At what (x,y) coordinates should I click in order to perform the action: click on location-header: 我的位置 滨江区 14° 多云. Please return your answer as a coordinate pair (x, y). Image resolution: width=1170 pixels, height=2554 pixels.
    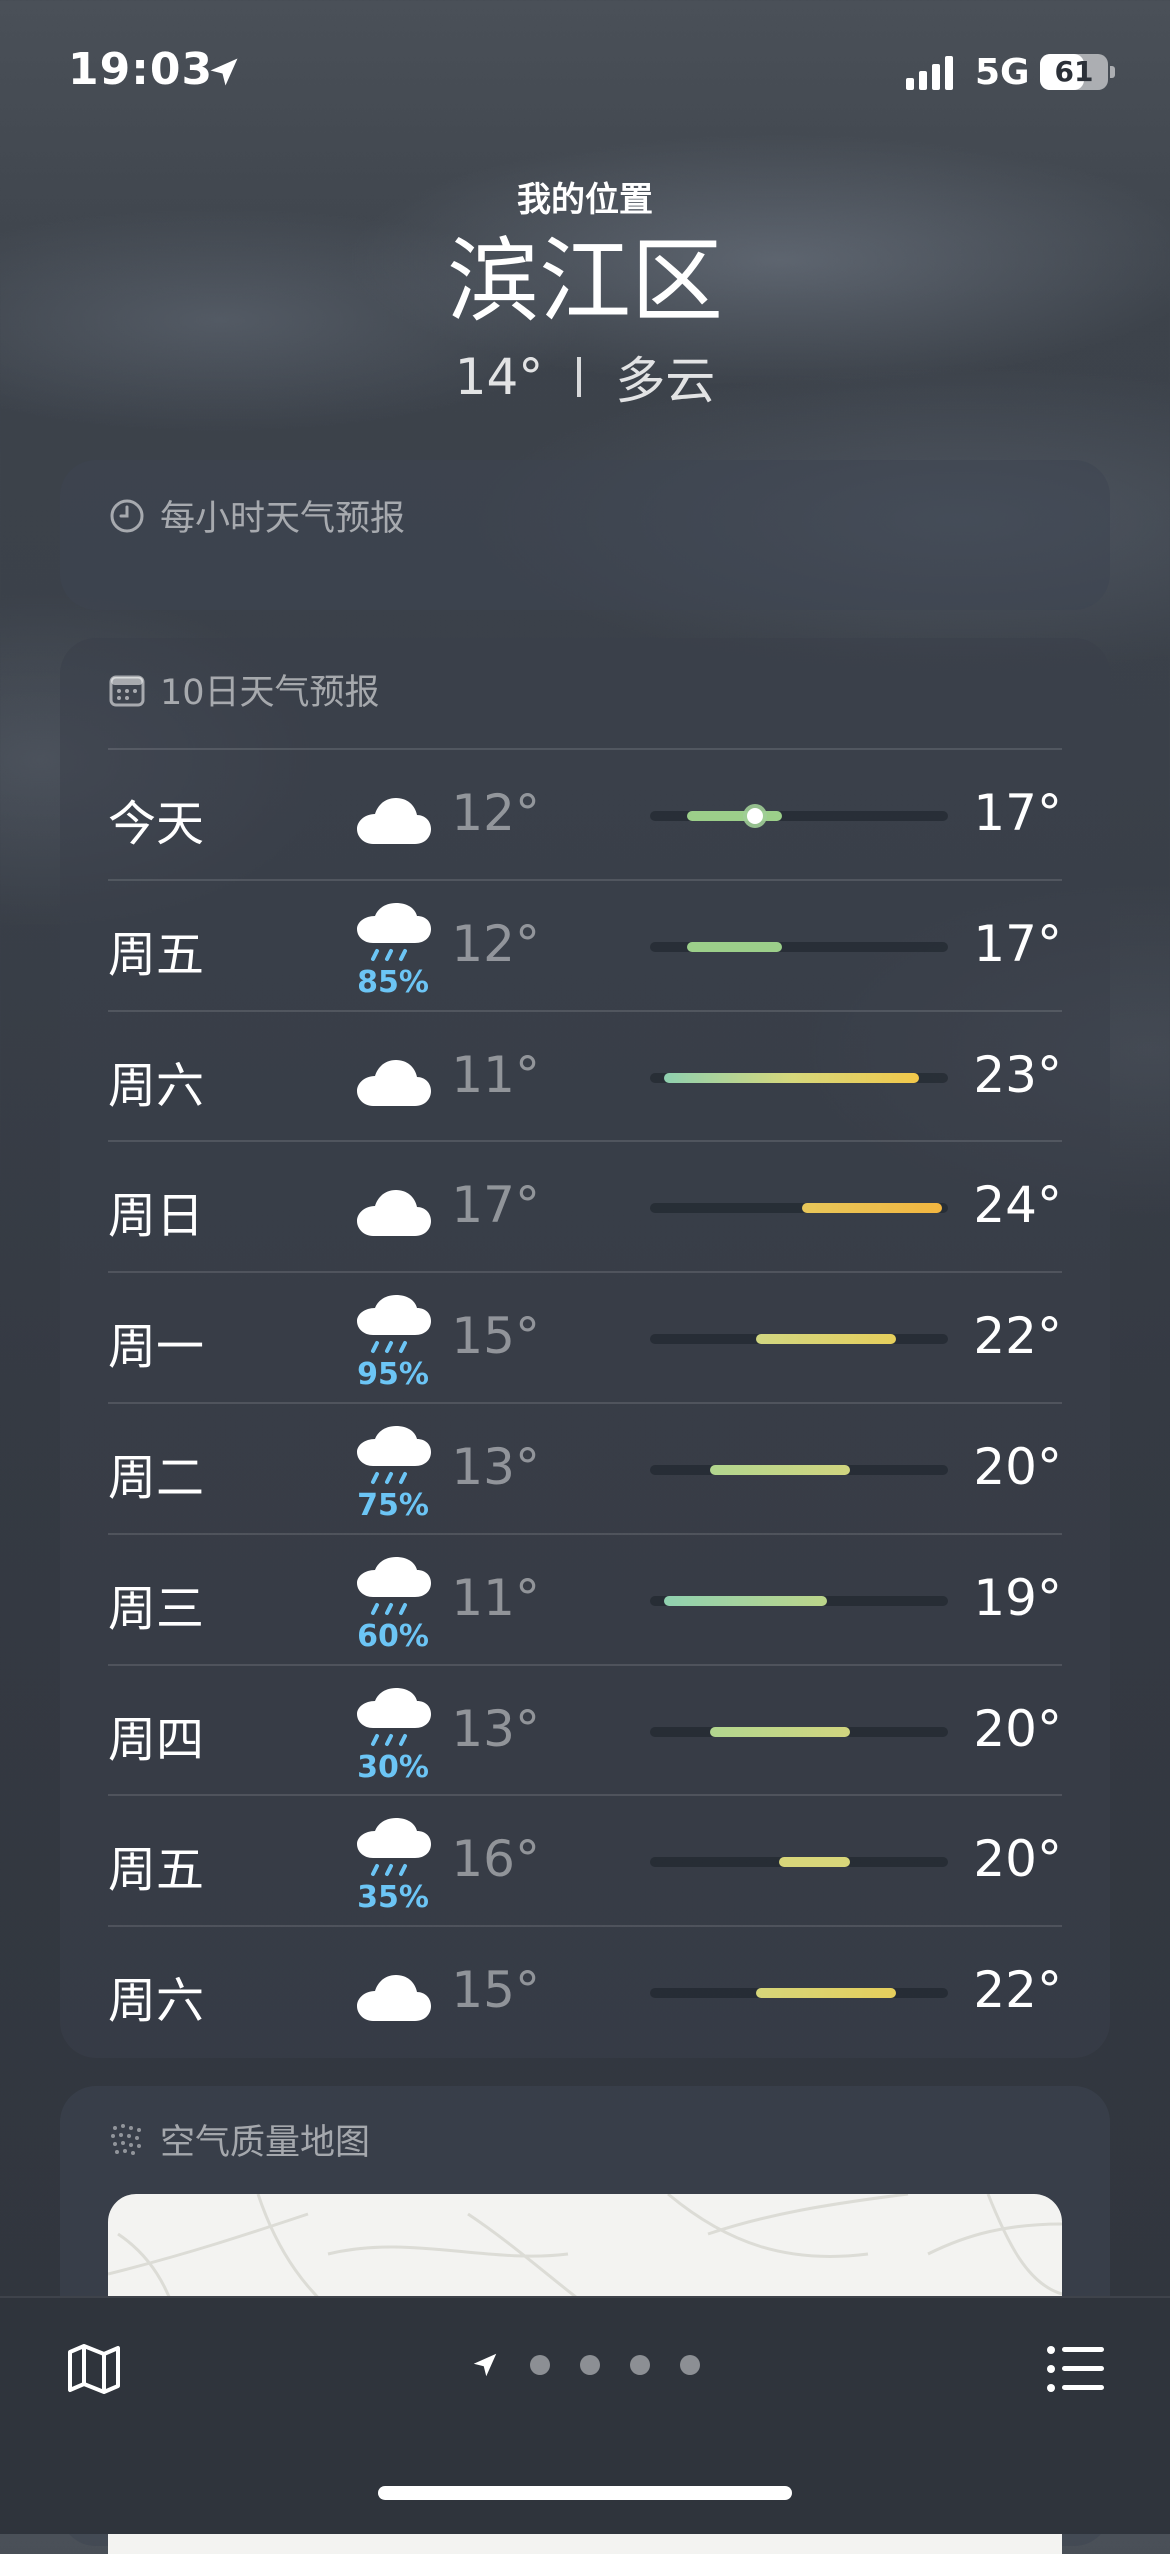
    Looking at the image, I should click on (585, 292).